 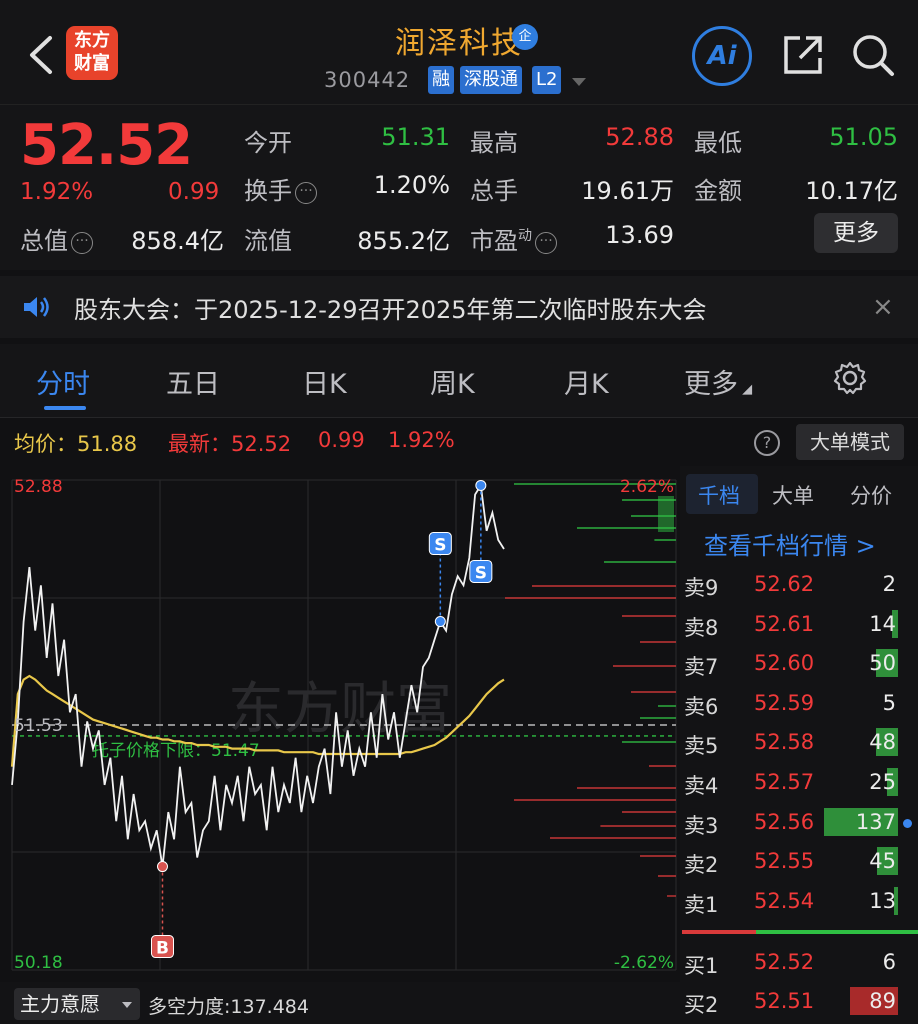 I want to click on level-label: 卖4, so click(x=701, y=786).